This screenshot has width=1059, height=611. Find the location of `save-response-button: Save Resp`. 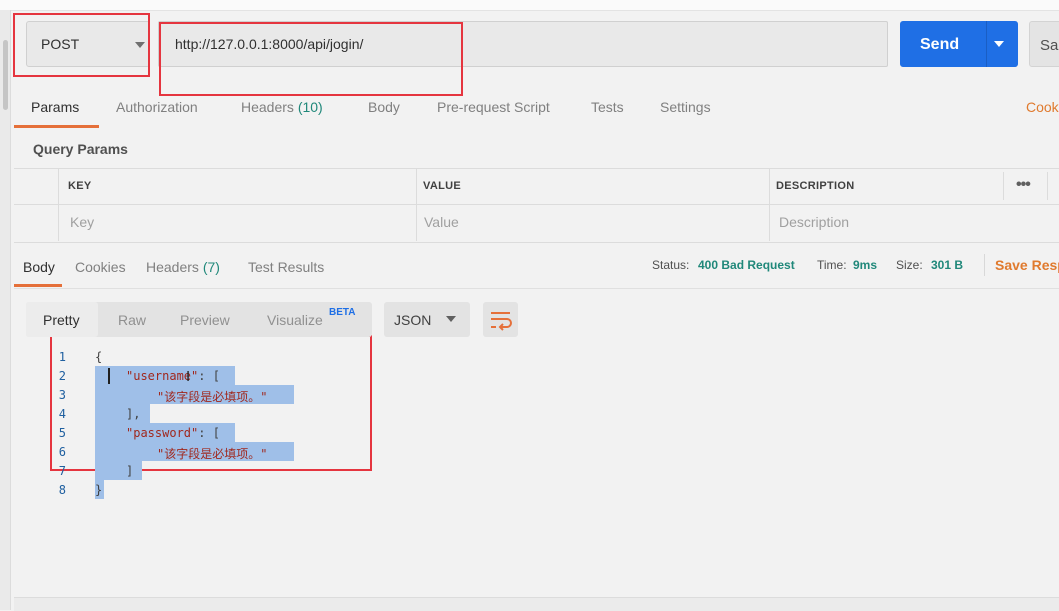

save-response-button: Save Resp is located at coordinates (1027, 265).